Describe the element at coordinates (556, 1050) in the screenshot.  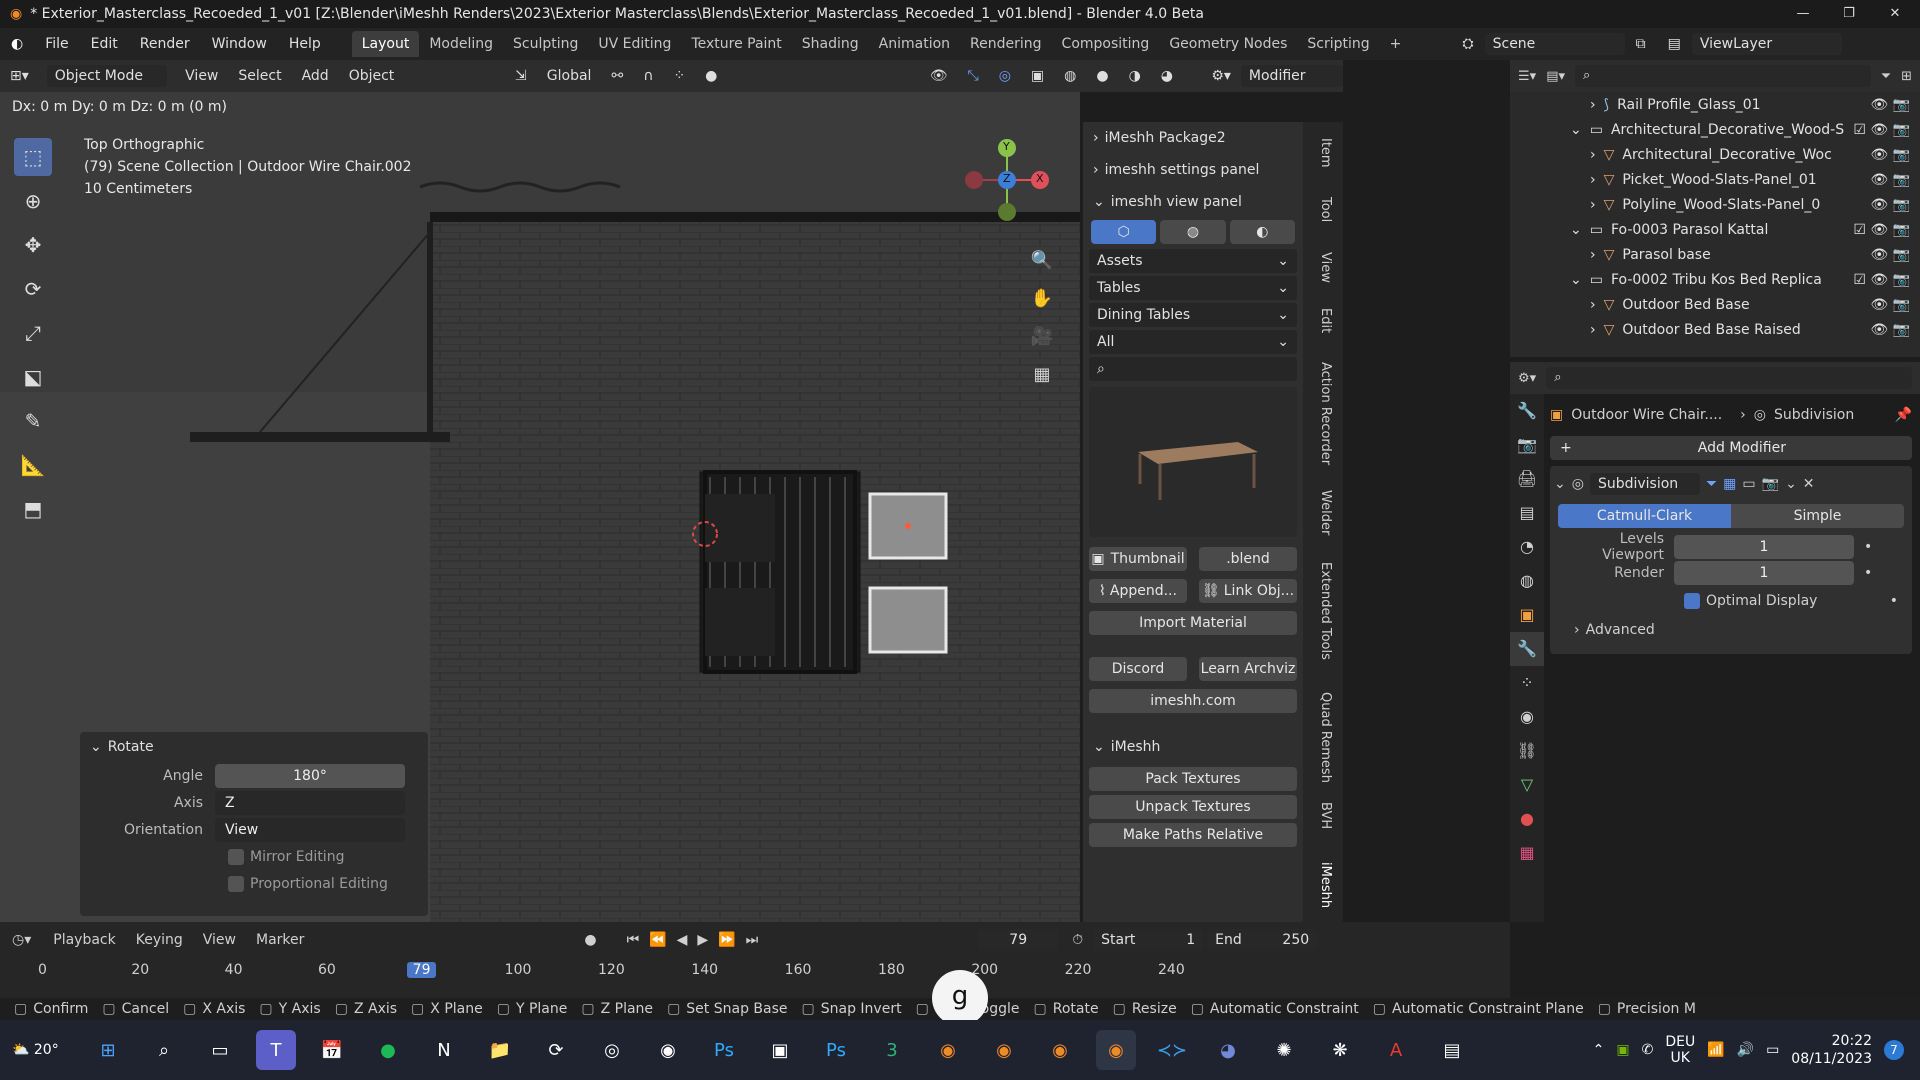
I see `sync-icon: ⟳` at that location.